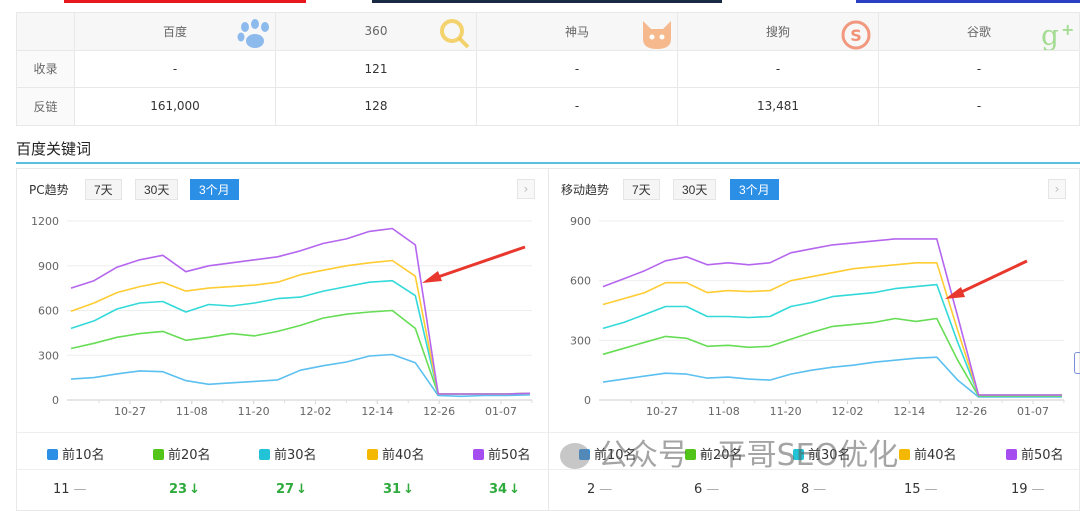 The image size is (1080, 511). I want to click on corner-cell, so click(45, 31).